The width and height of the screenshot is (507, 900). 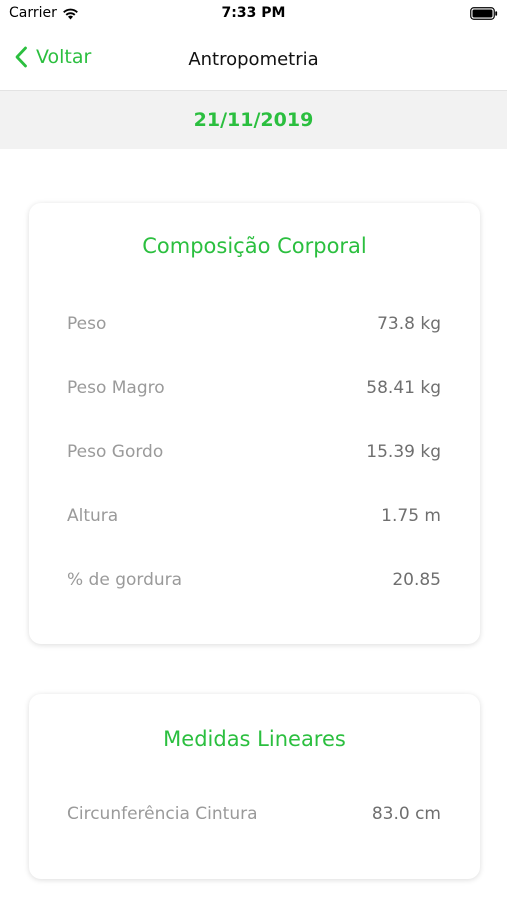 I want to click on list-item: Altura 1.75 m, so click(x=254, y=516).